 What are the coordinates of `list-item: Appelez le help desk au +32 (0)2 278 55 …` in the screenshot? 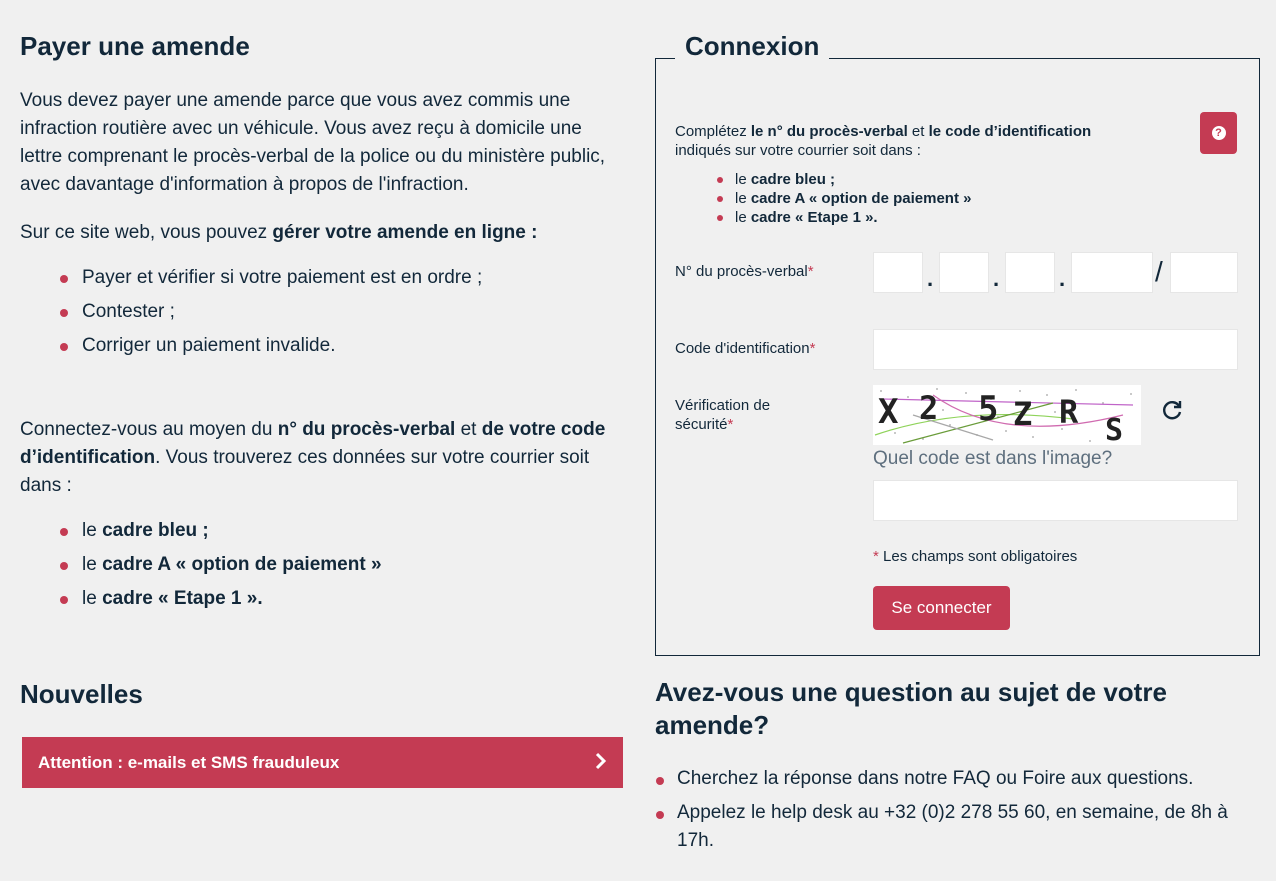 It's located at (957, 827).